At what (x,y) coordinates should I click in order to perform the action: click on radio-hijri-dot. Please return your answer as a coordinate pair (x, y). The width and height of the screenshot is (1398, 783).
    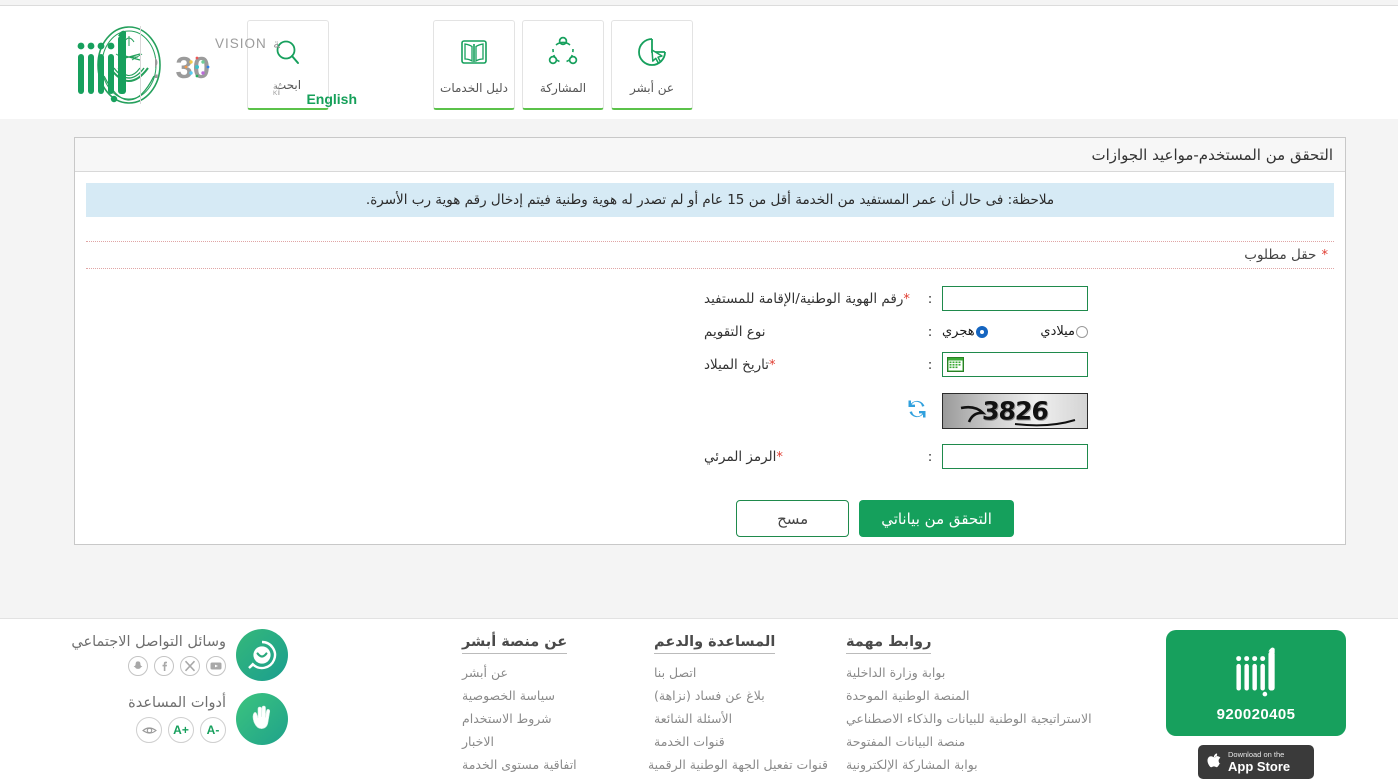
    Looking at the image, I should click on (981, 331).